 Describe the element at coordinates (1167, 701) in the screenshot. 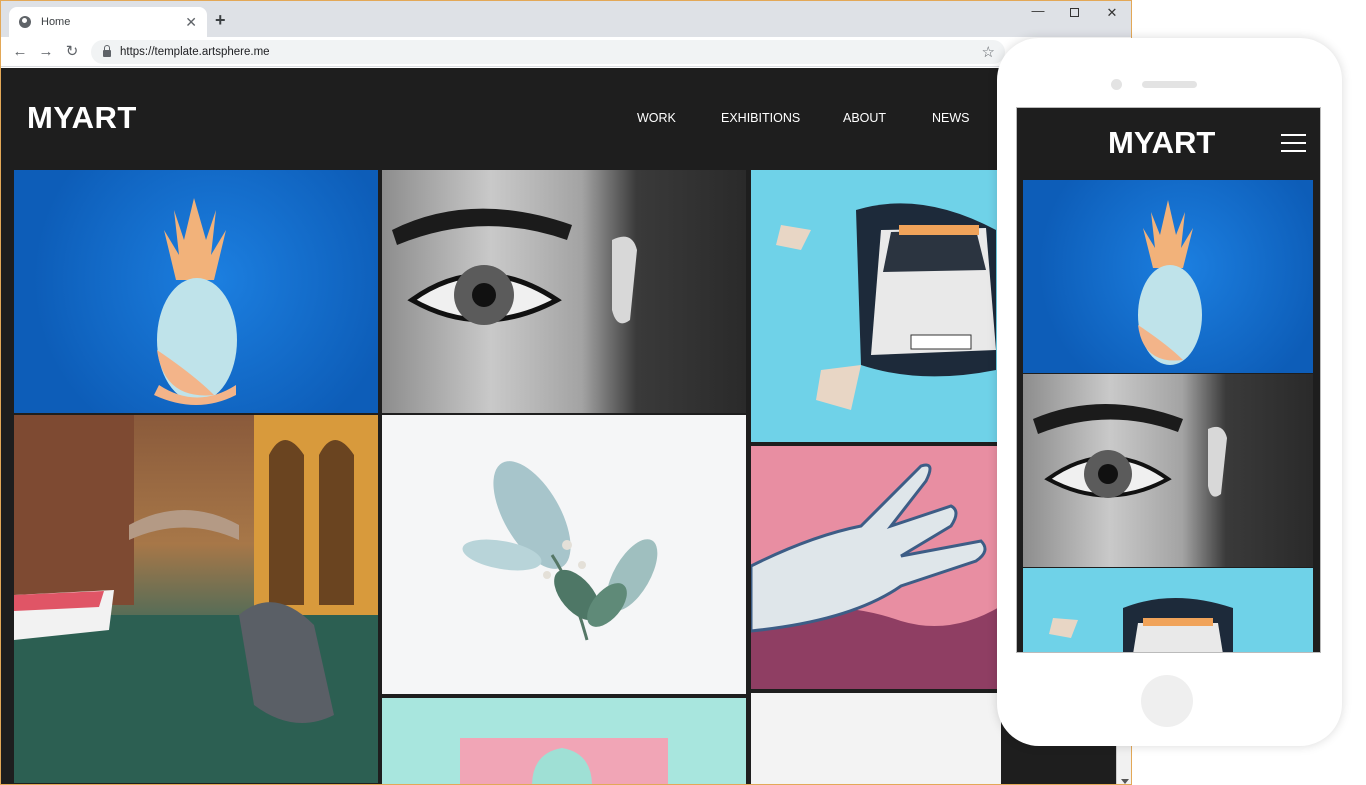

I see `phone-home-button` at that location.